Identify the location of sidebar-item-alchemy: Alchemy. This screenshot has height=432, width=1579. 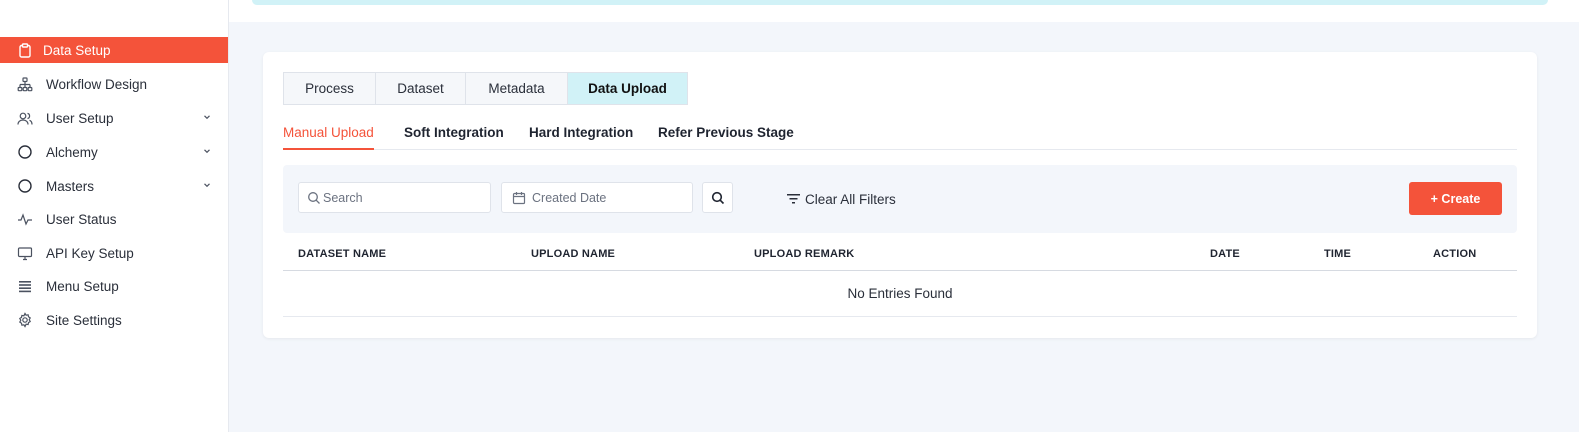
(114, 152).